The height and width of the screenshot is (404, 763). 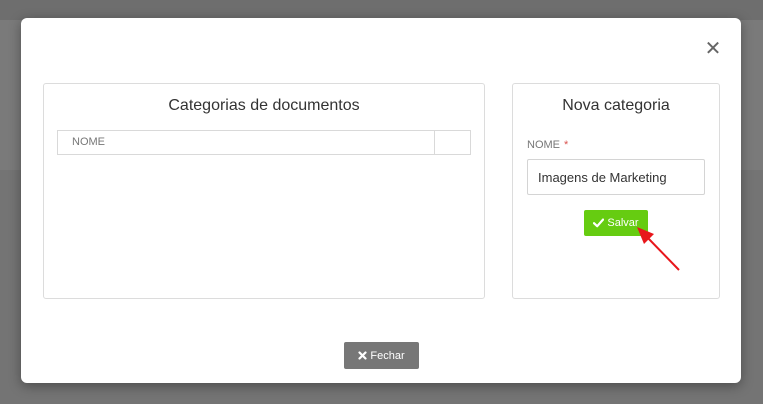 I want to click on column-header-actions, so click(x=452, y=142).